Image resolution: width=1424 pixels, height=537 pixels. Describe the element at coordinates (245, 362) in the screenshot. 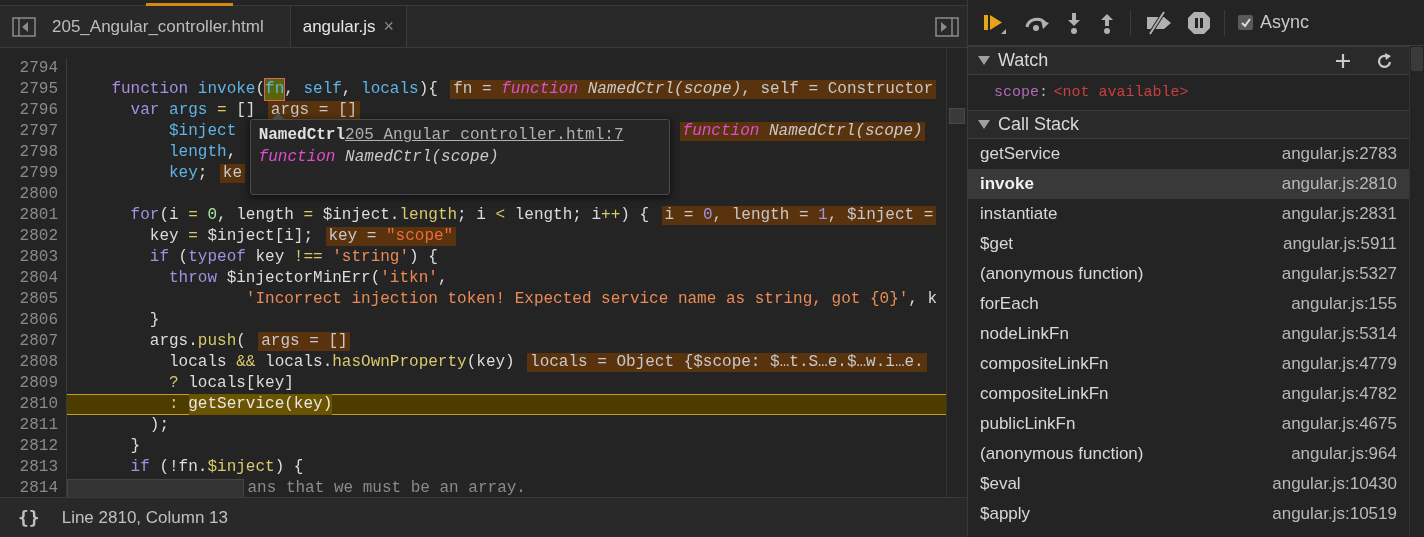

I see `code-token: &&` at that location.